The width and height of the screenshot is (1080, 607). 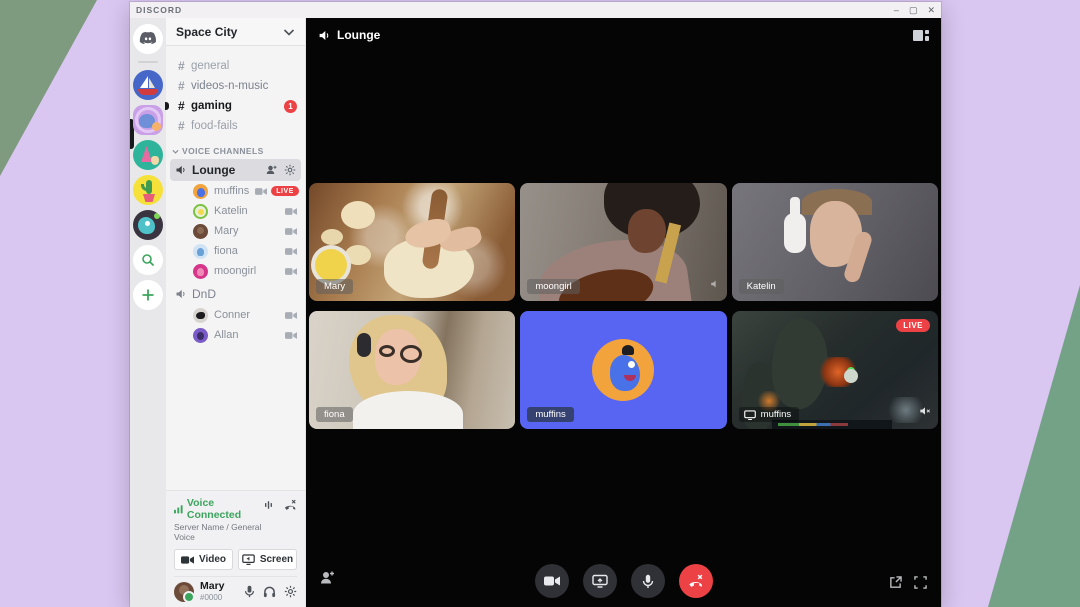 What do you see at coordinates (48, 88) in the screenshot?
I see `decor-triangle-top-left` at bounding box center [48, 88].